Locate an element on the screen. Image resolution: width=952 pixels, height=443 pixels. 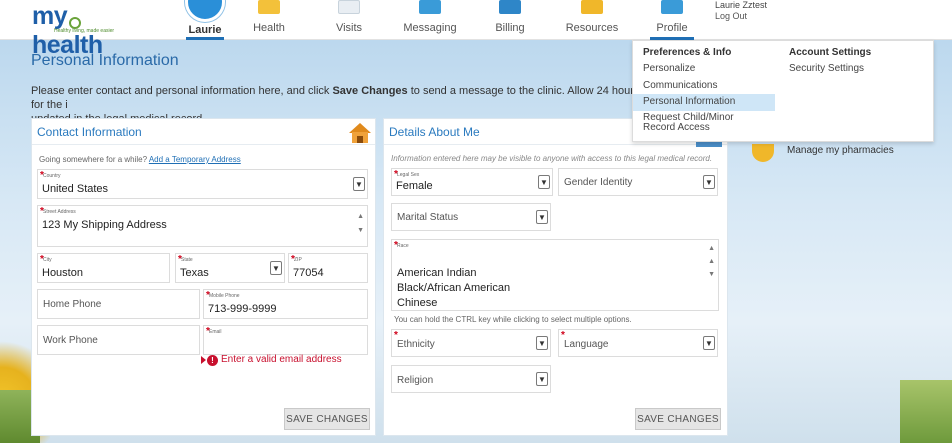
logo-tagline: Healthy living, made easier is located at coordinates (84, 31).